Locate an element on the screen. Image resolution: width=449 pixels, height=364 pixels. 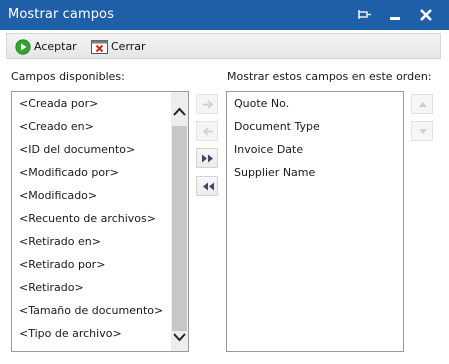
add-field-button is located at coordinates (207, 104).